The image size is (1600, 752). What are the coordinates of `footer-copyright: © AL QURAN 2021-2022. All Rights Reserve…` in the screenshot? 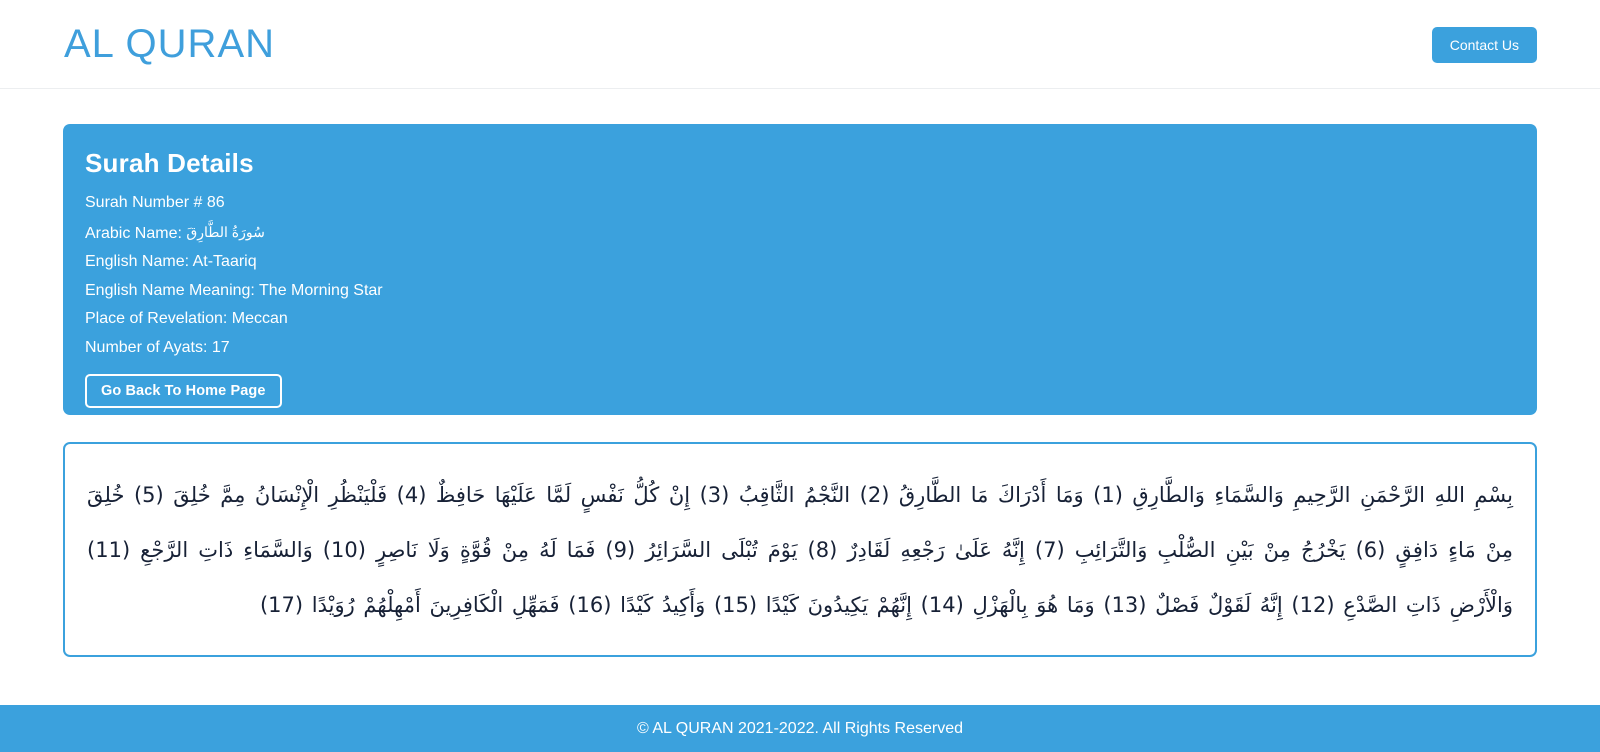 It's located at (800, 728).